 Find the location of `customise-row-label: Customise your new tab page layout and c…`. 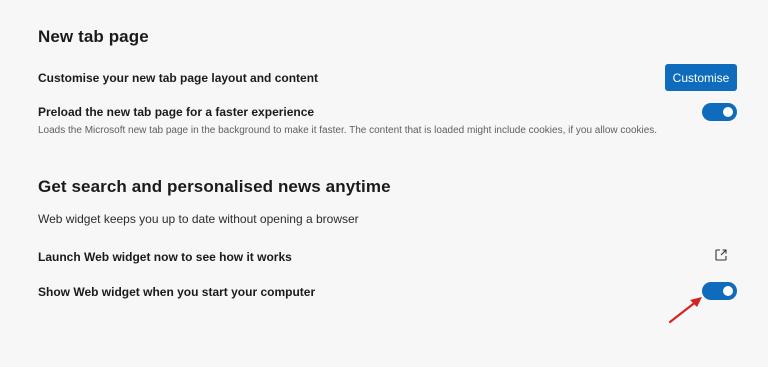

customise-row-label: Customise your new tab page layout and c… is located at coordinates (178, 78).